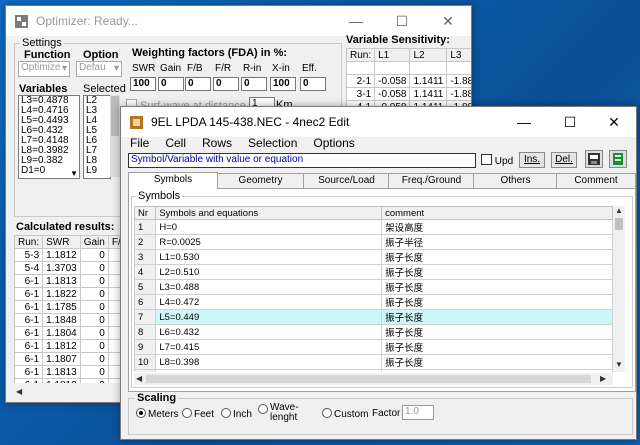  What do you see at coordinates (217, 143) in the screenshot?
I see `menu-rows: Rows` at bounding box center [217, 143].